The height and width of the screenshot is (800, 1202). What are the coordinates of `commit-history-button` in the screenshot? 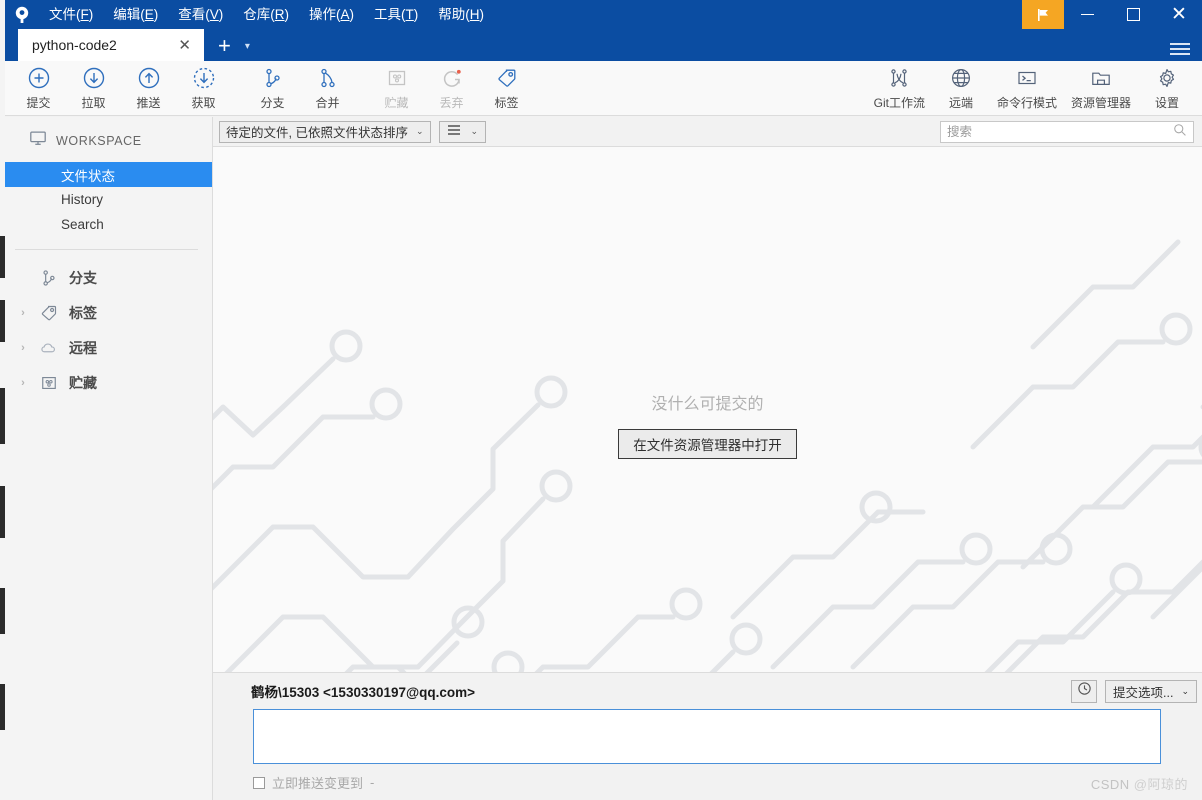 It's located at (1084, 691).